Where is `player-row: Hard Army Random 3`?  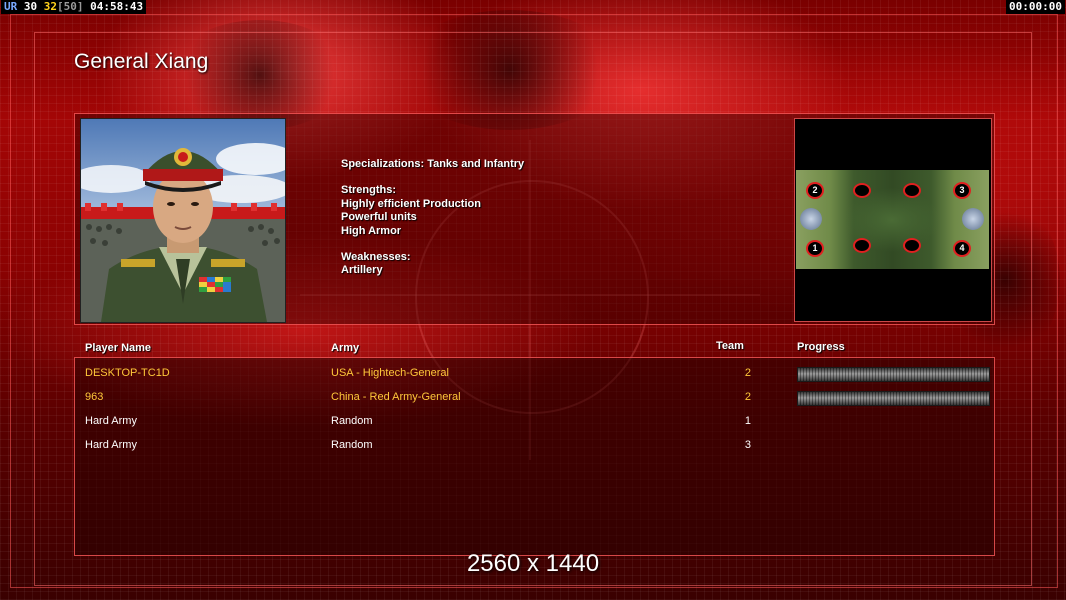
player-row: Hard Army Random 3 is located at coordinates (533, 450).